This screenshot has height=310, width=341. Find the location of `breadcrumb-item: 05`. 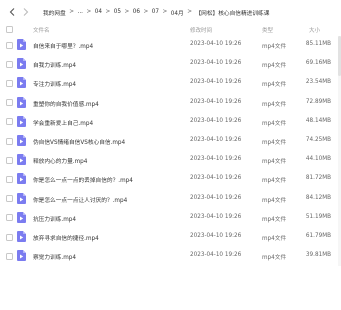

breadcrumb-item: 05 is located at coordinates (117, 12).